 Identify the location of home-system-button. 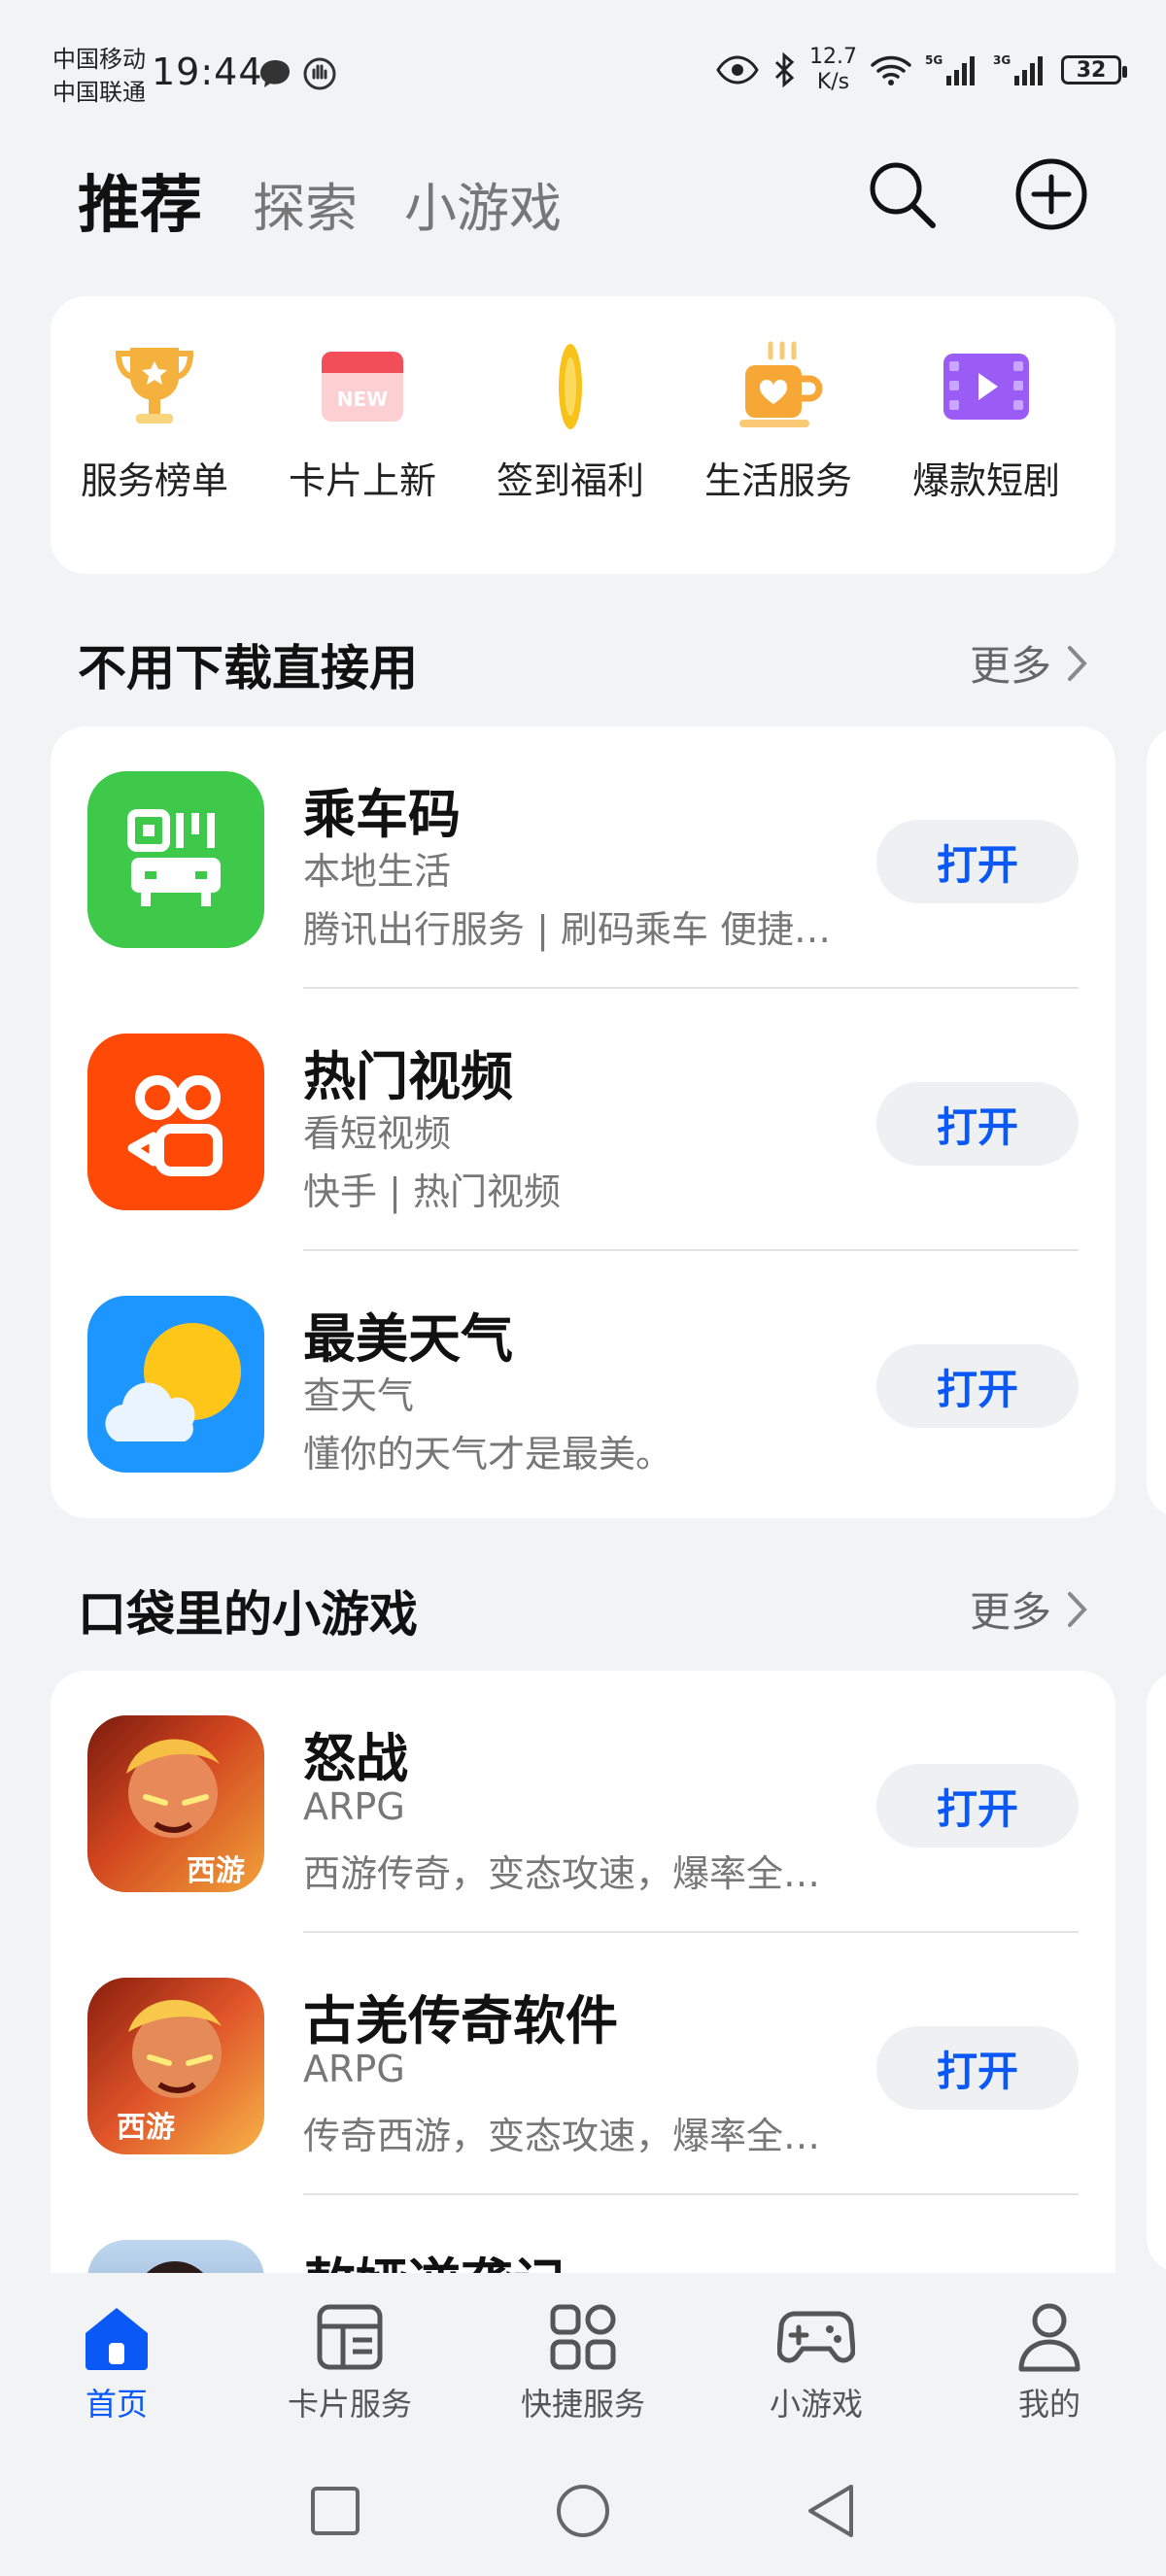
(583, 2511).